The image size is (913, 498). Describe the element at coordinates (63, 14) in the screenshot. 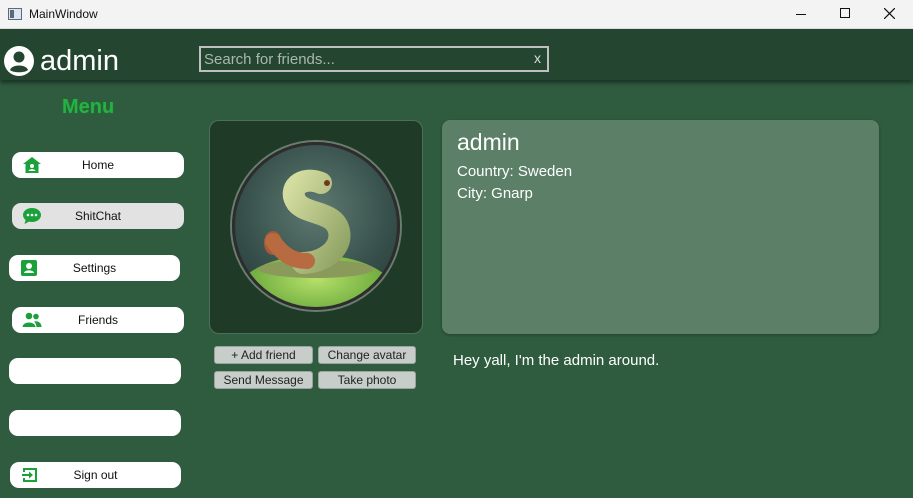

I see `window-title: MainWindow` at that location.